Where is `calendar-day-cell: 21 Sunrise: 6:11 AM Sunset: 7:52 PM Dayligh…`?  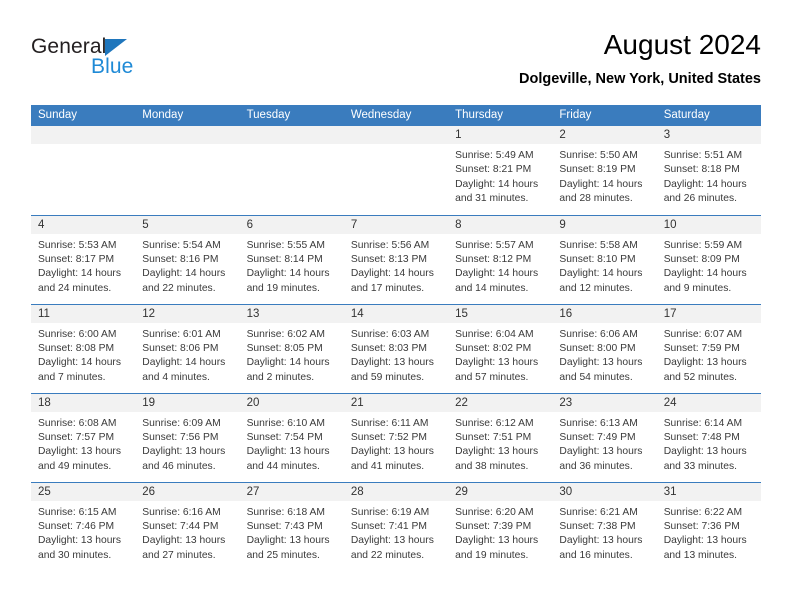 calendar-day-cell: 21 Sunrise: 6:11 AM Sunset: 7:52 PM Dayligh… is located at coordinates (396, 437).